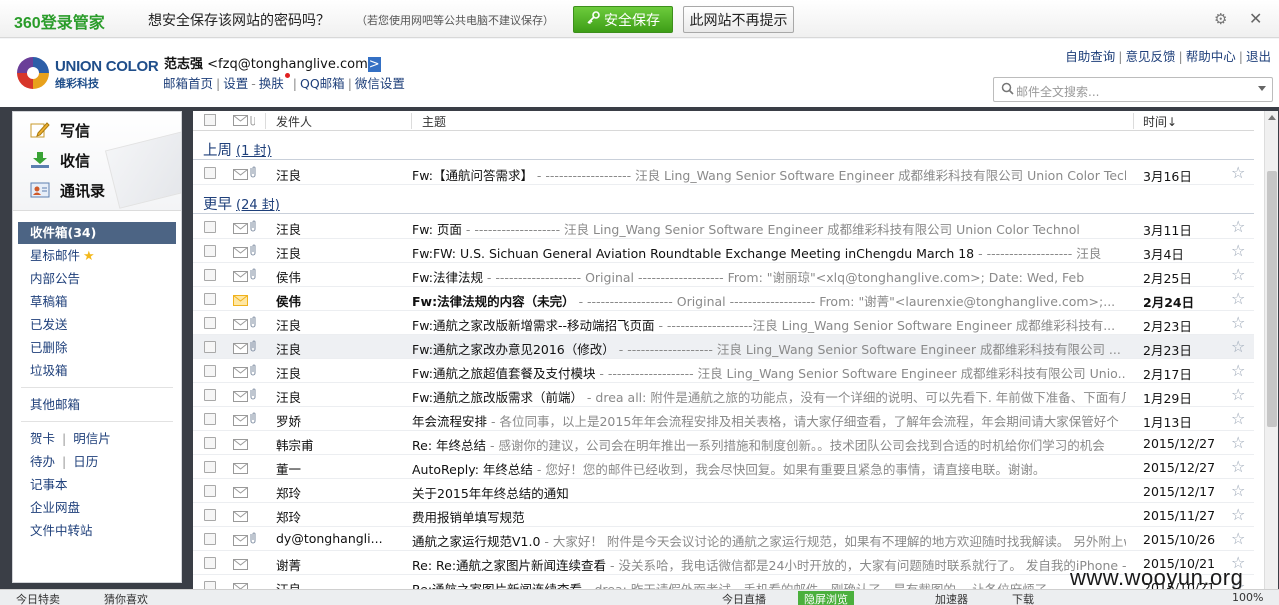 This screenshot has height=605, width=1279. Describe the element at coordinates (97, 324) in the screenshot. I see `folder-sent: 已发送` at that location.